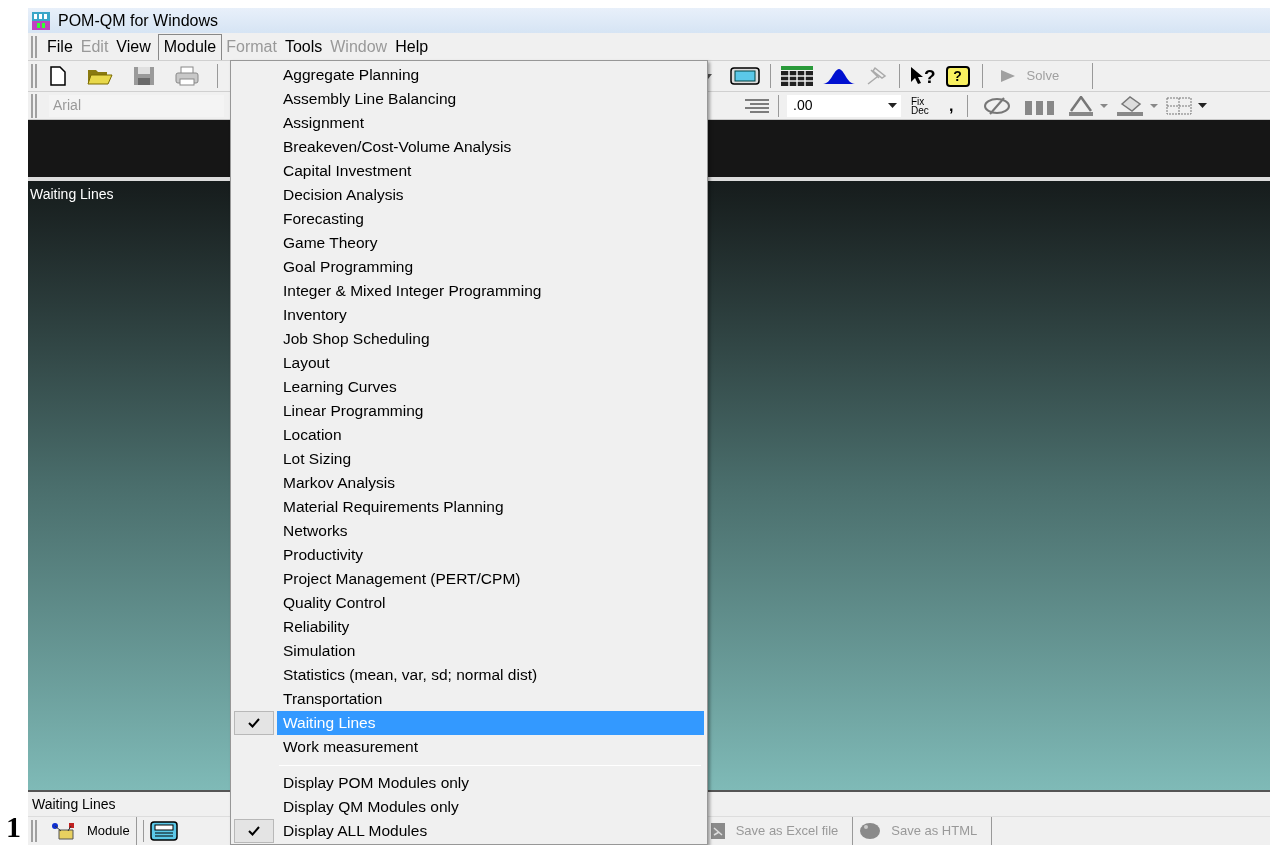  Describe the element at coordinates (412, 46) in the screenshot. I see `menu-item: Help` at that location.